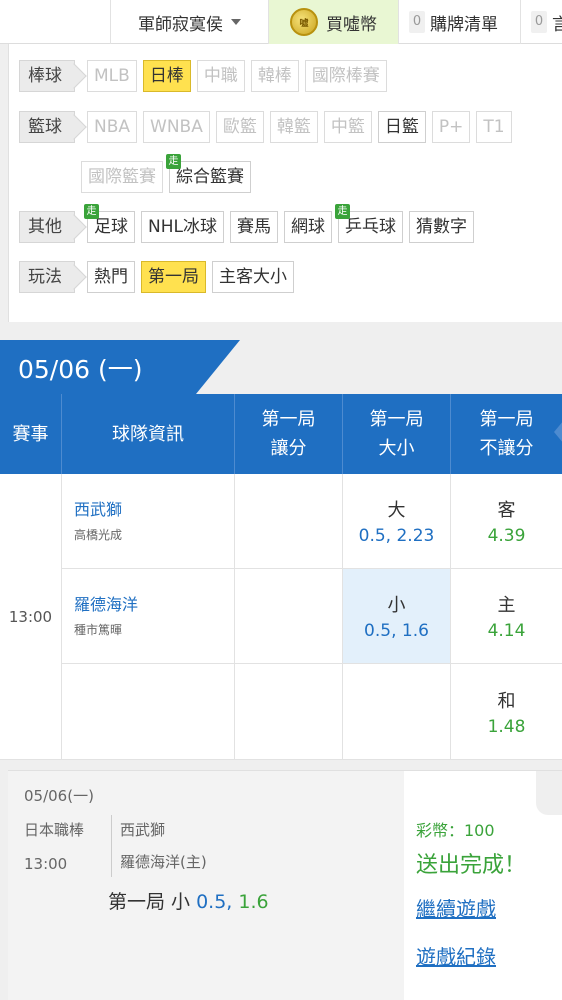 This screenshot has width=562, height=1000. Describe the element at coordinates (417, 22) in the screenshot. I see `cart-count: 0` at that location.